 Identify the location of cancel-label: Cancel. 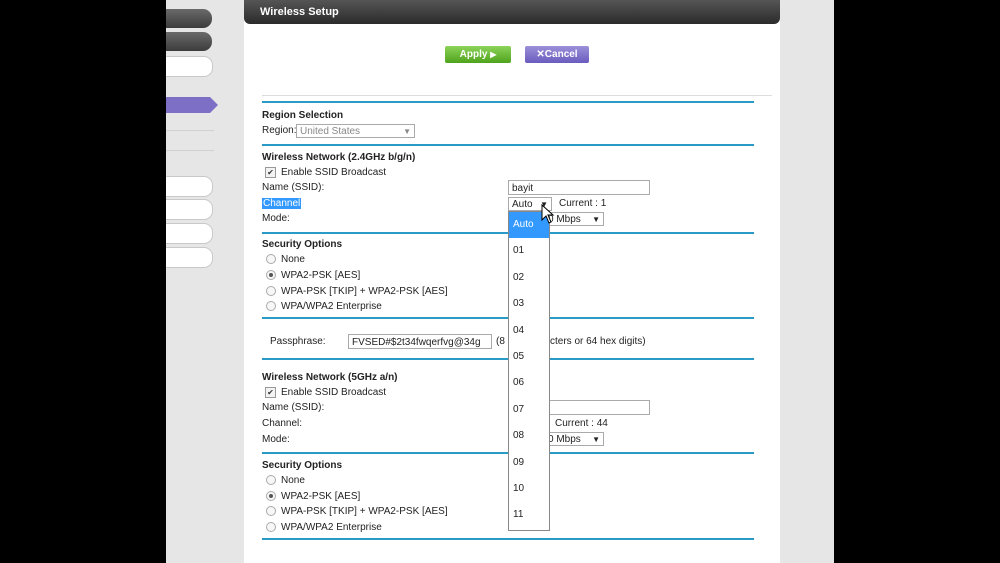
(561, 54).